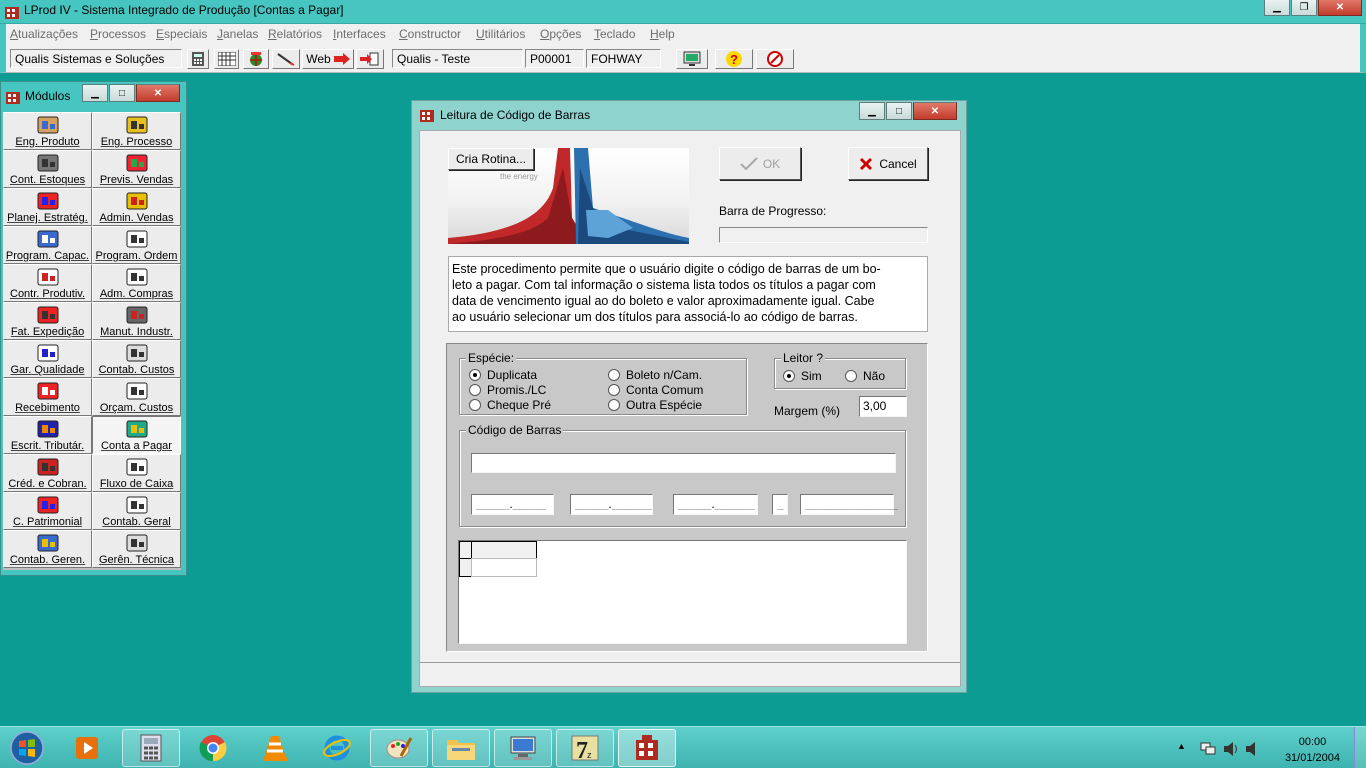 The height and width of the screenshot is (768, 1366). I want to click on close-icon: ✕, so click(1340, 7).